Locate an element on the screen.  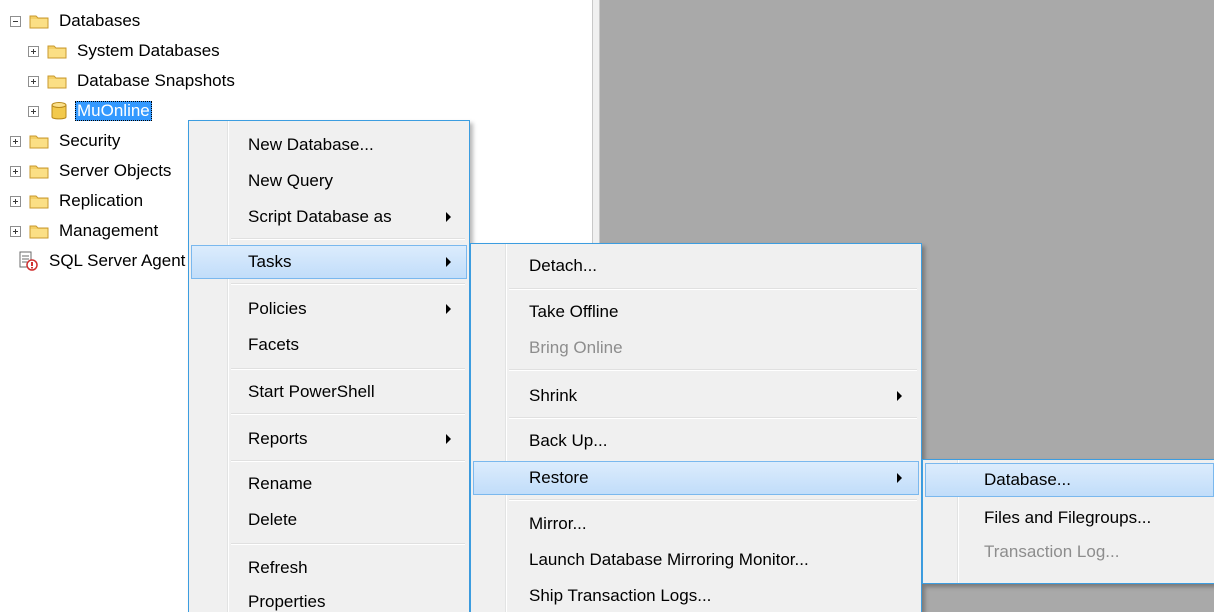
menu-item-rename: Rename is located at coordinates (329, 484).